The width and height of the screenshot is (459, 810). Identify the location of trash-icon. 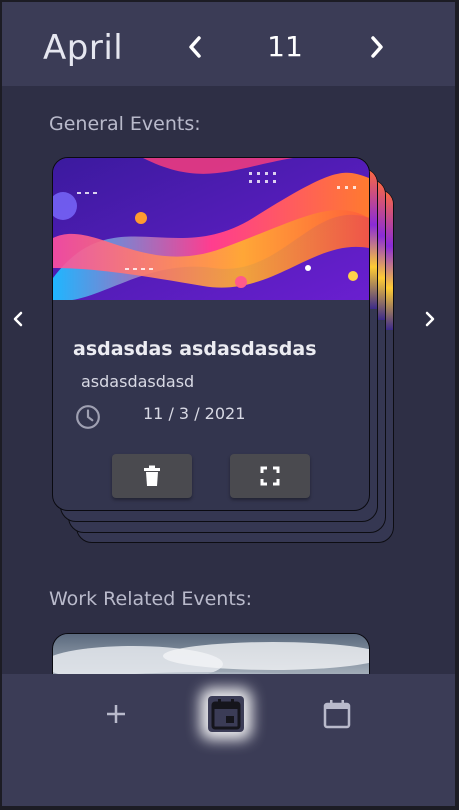
(152, 475).